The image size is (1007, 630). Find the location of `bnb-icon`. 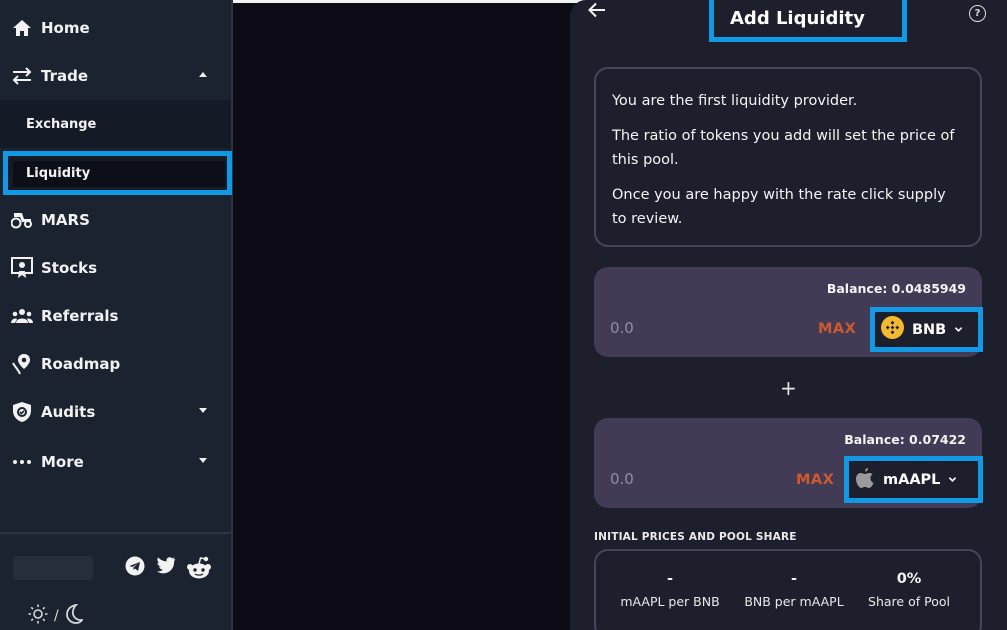

bnb-icon is located at coordinates (892, 329).